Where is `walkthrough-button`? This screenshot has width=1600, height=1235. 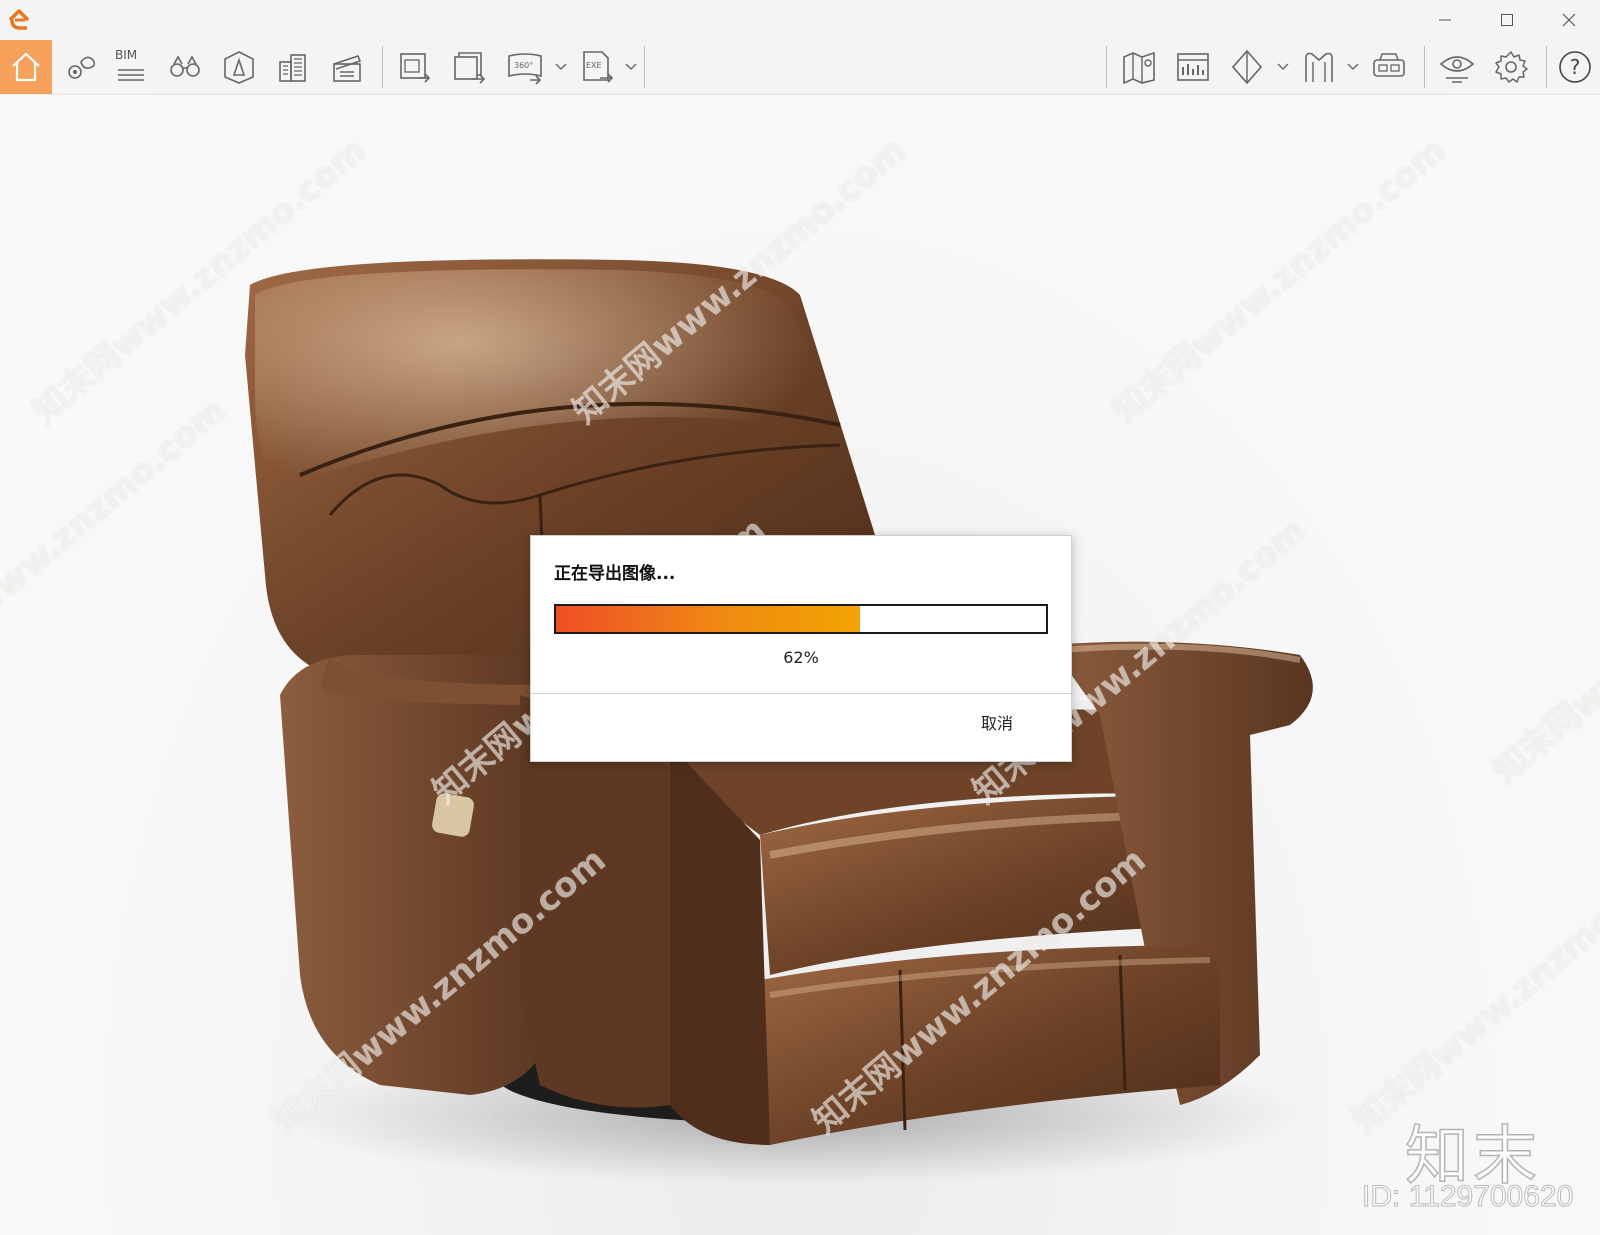
walkthrough-button is located at coordinates (185, 67).